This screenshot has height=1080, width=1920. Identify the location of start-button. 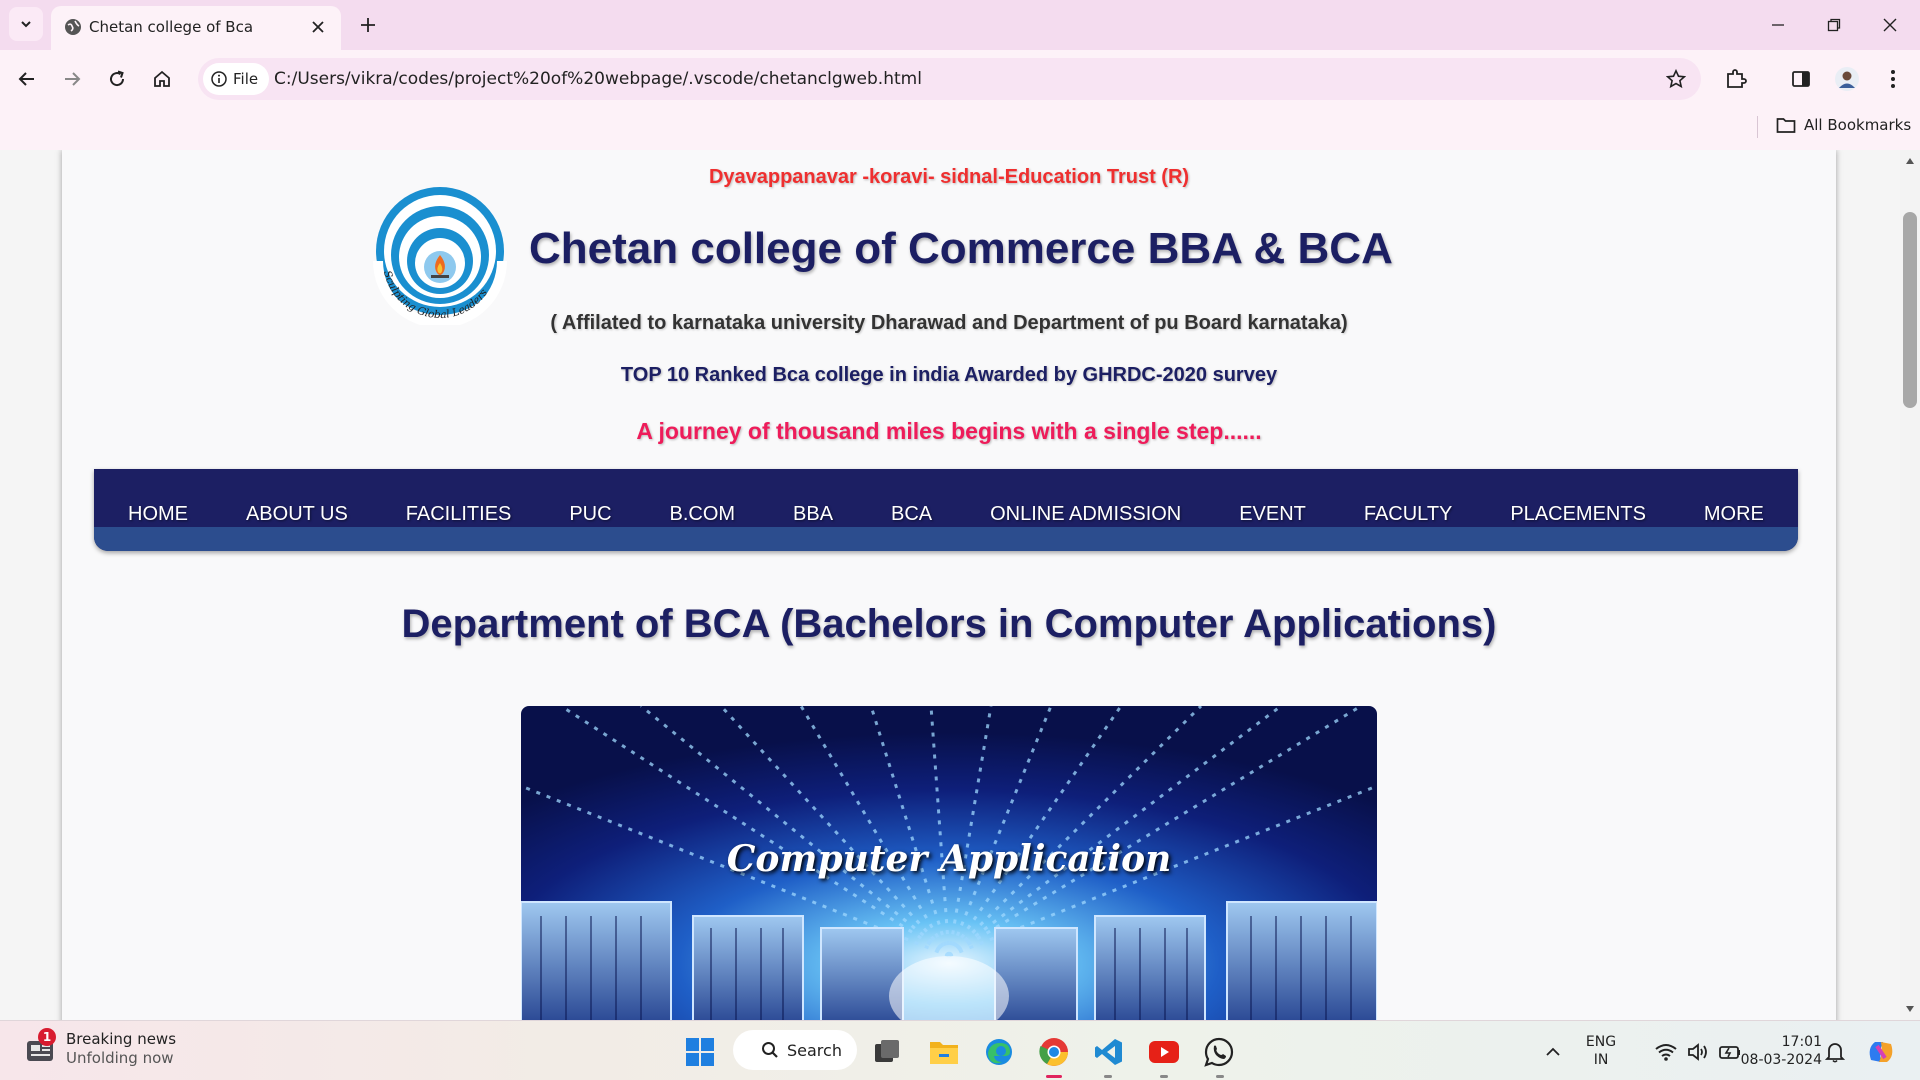
(700, 1052).